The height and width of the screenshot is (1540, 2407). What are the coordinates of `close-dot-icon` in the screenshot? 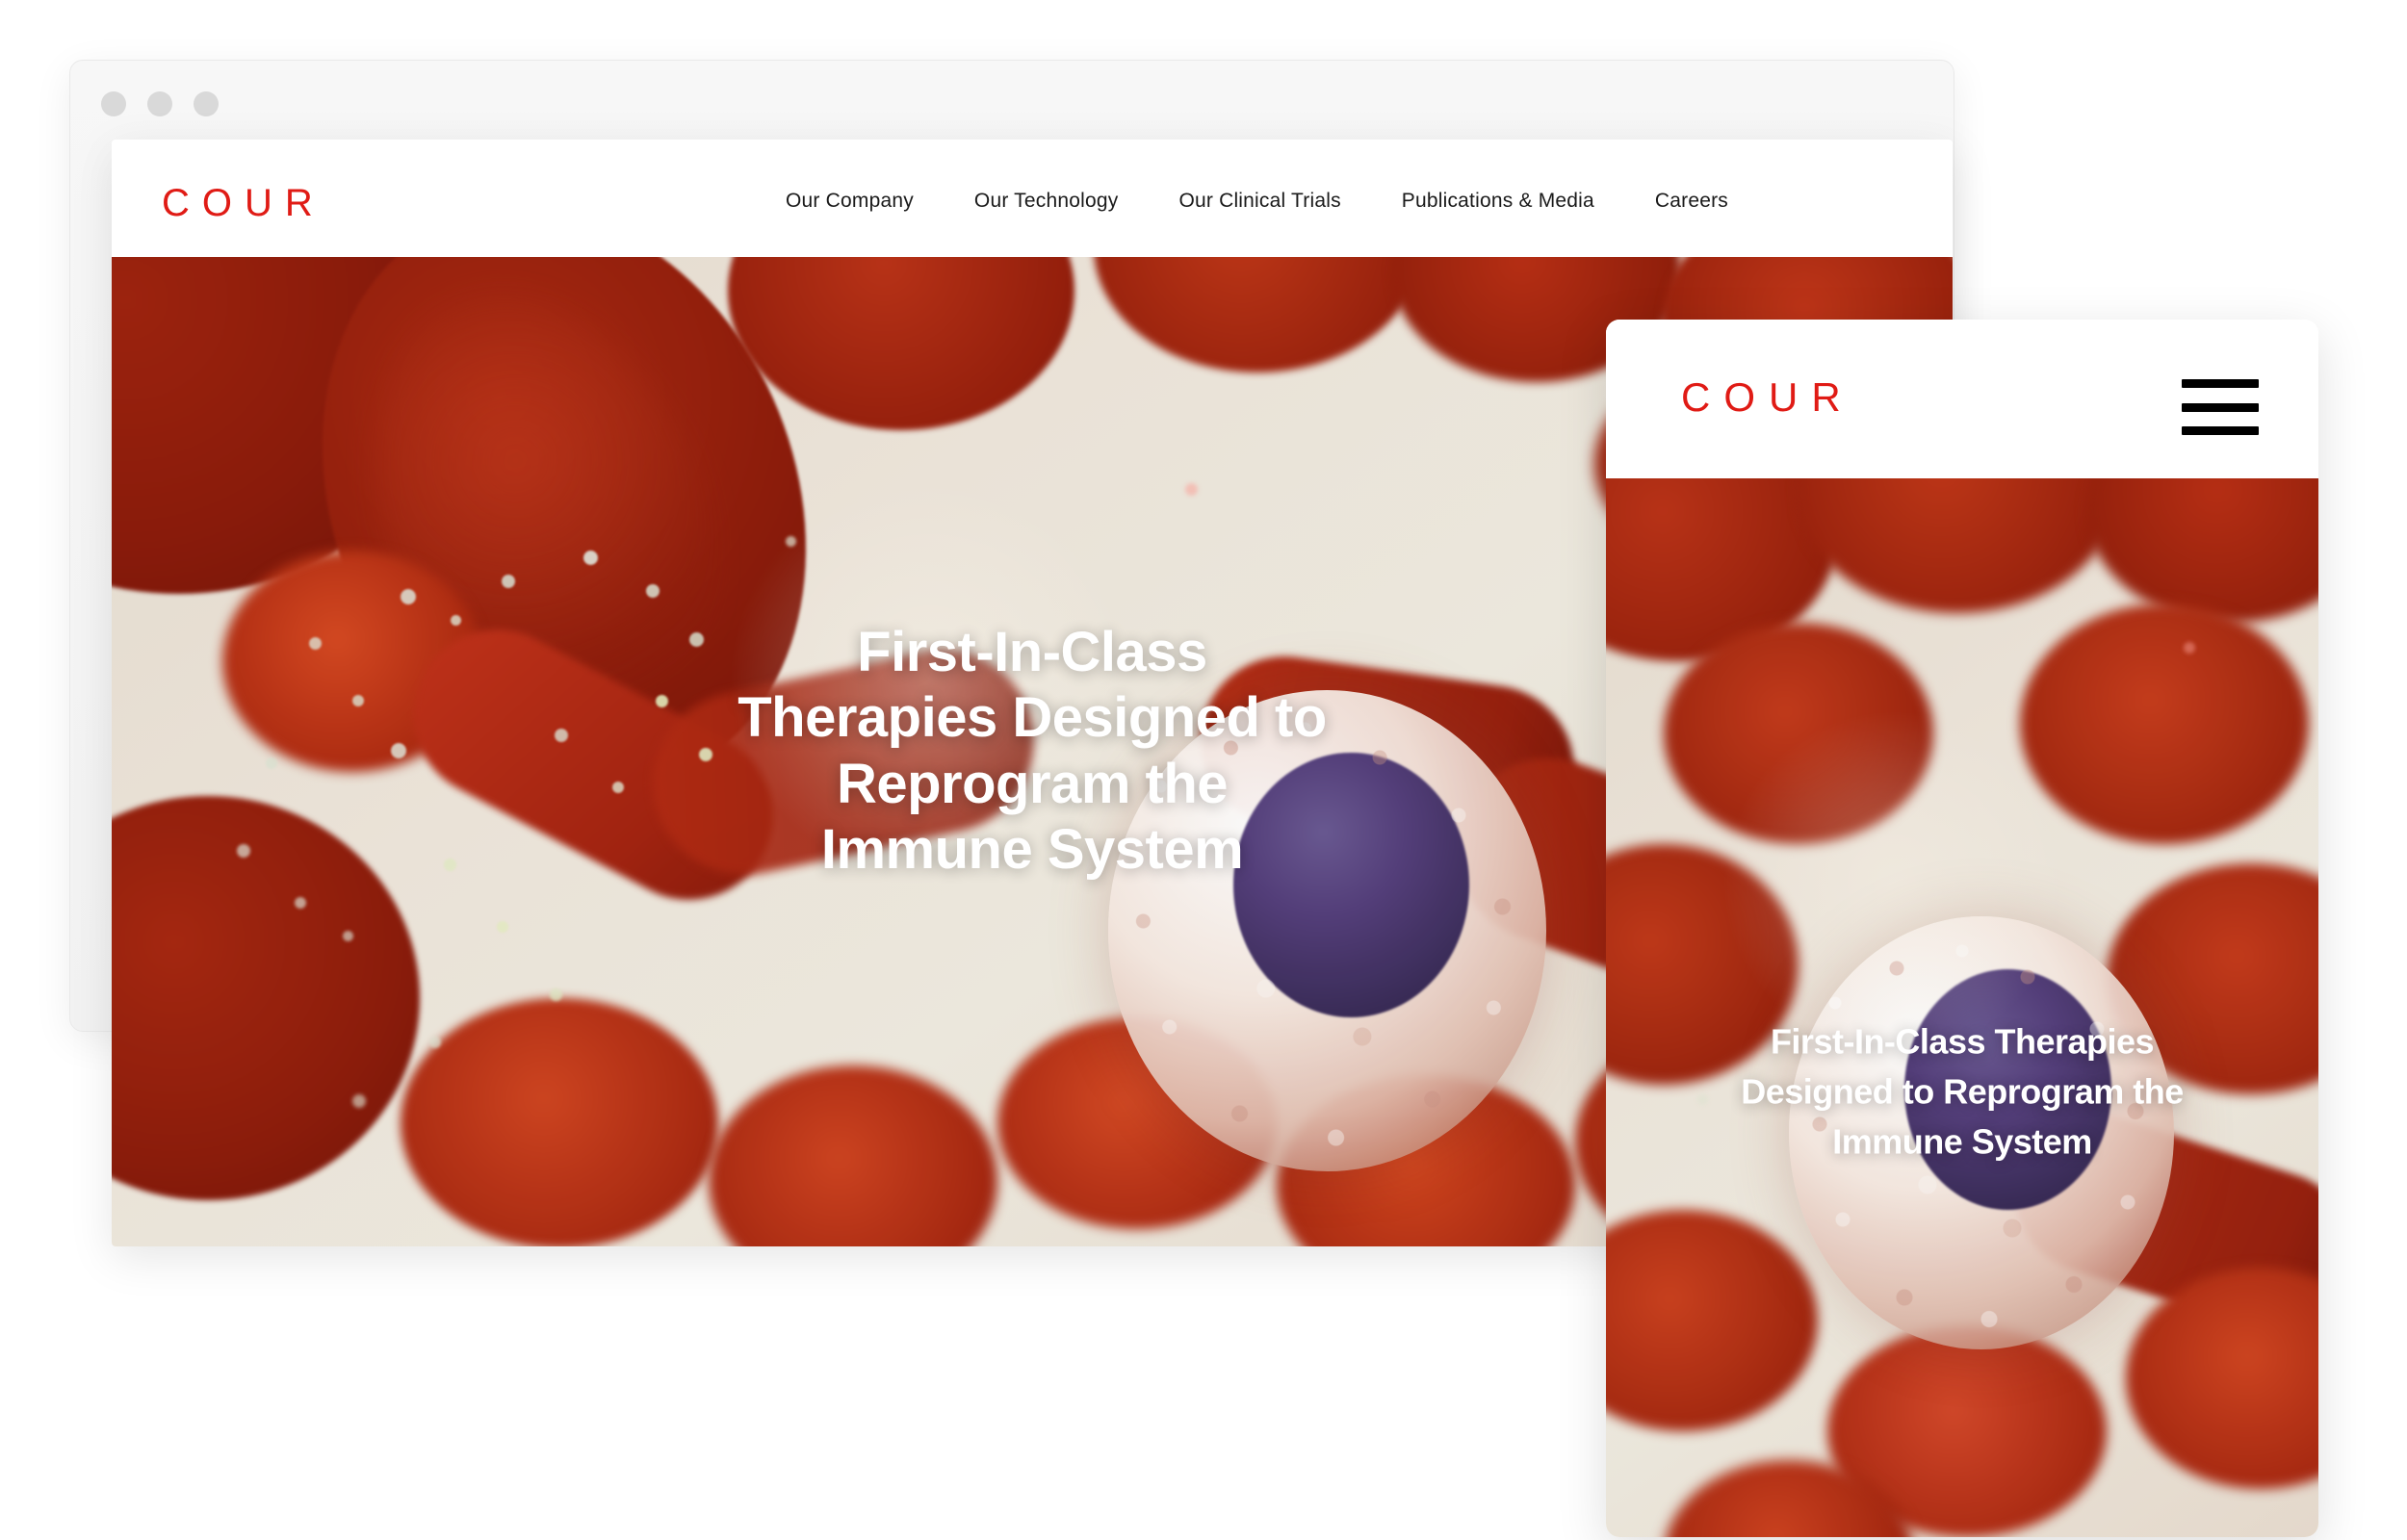 It's located at (113, 103).